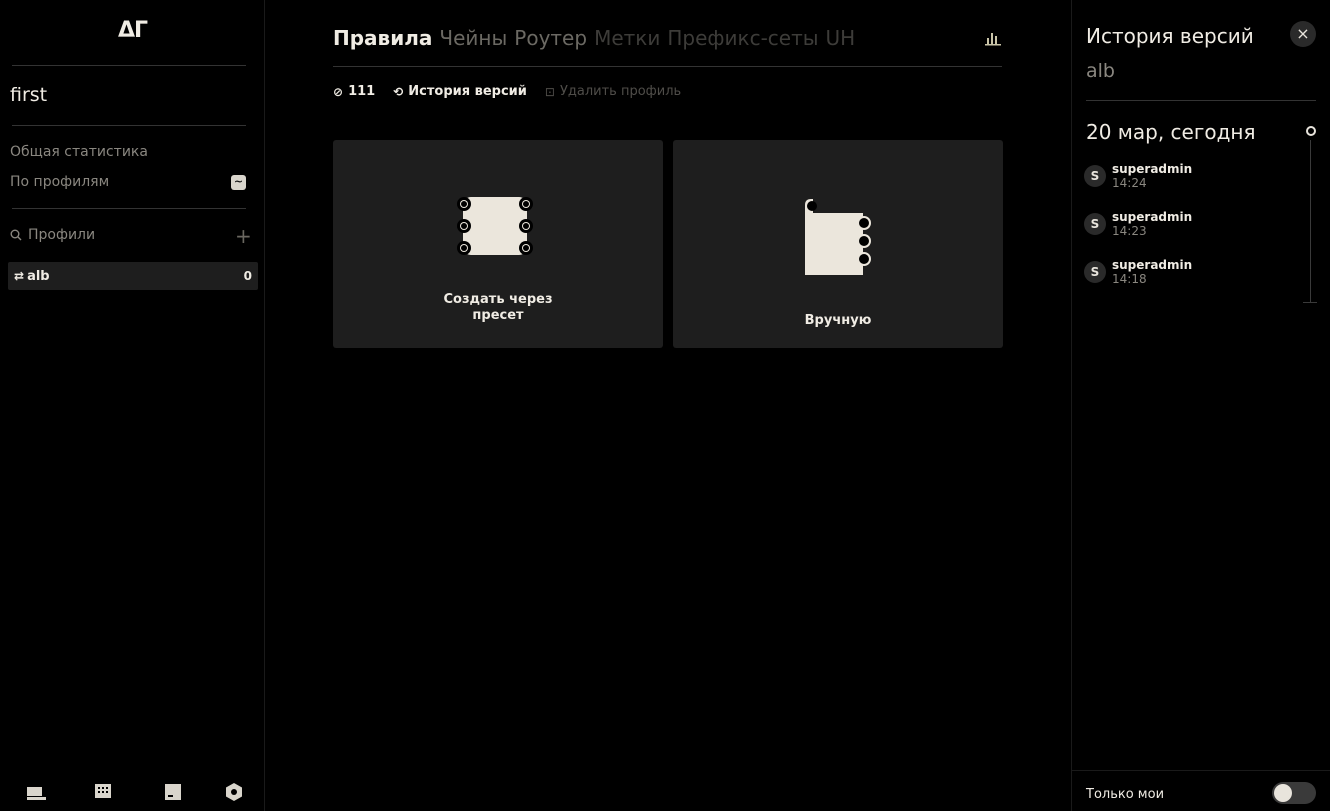  I want to click on manual-document-icon, so click(838, 237).